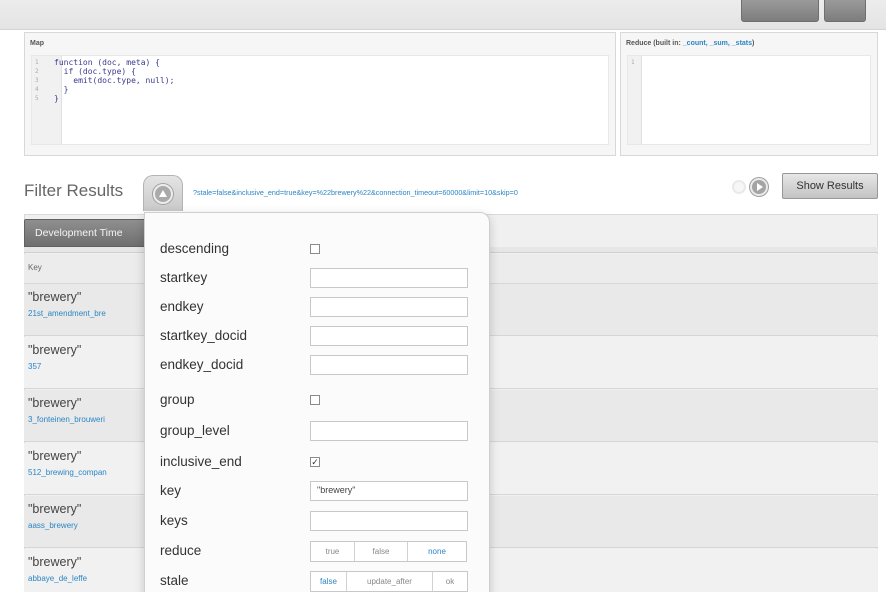 This screenshot has width=886, height=592. I want to click on param-label: key, so click(171, 490).